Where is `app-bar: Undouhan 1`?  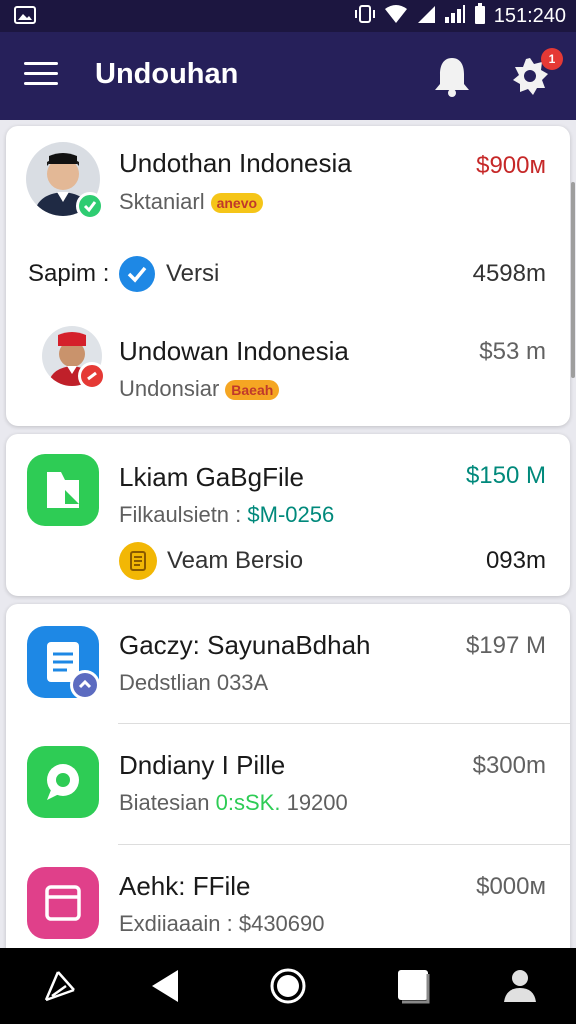
app-bar: Undouhan 1 is located at coordinates (288, 76).